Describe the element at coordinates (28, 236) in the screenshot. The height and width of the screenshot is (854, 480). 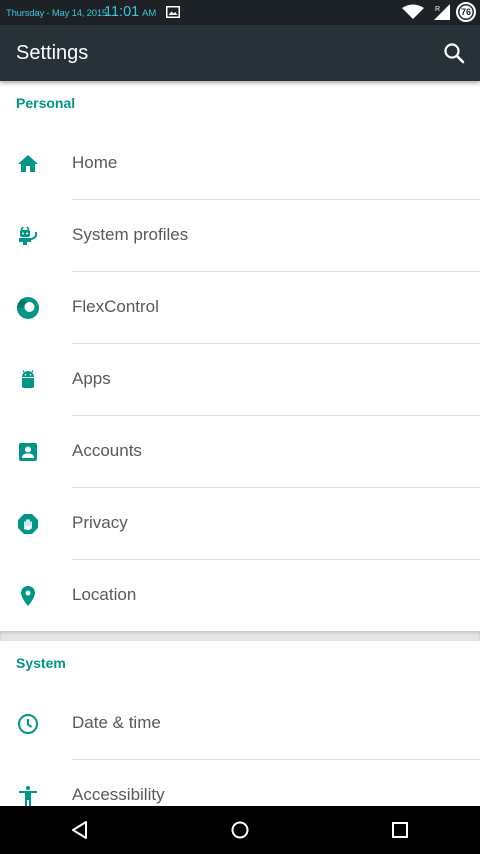
I see `profiles-icon` at that location.